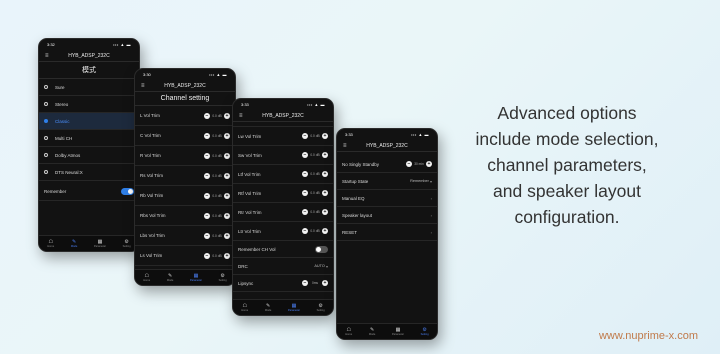 The height and width of the screenshot is (354, 720). I want to click on standby-value: 30 min, so click(419, 164).